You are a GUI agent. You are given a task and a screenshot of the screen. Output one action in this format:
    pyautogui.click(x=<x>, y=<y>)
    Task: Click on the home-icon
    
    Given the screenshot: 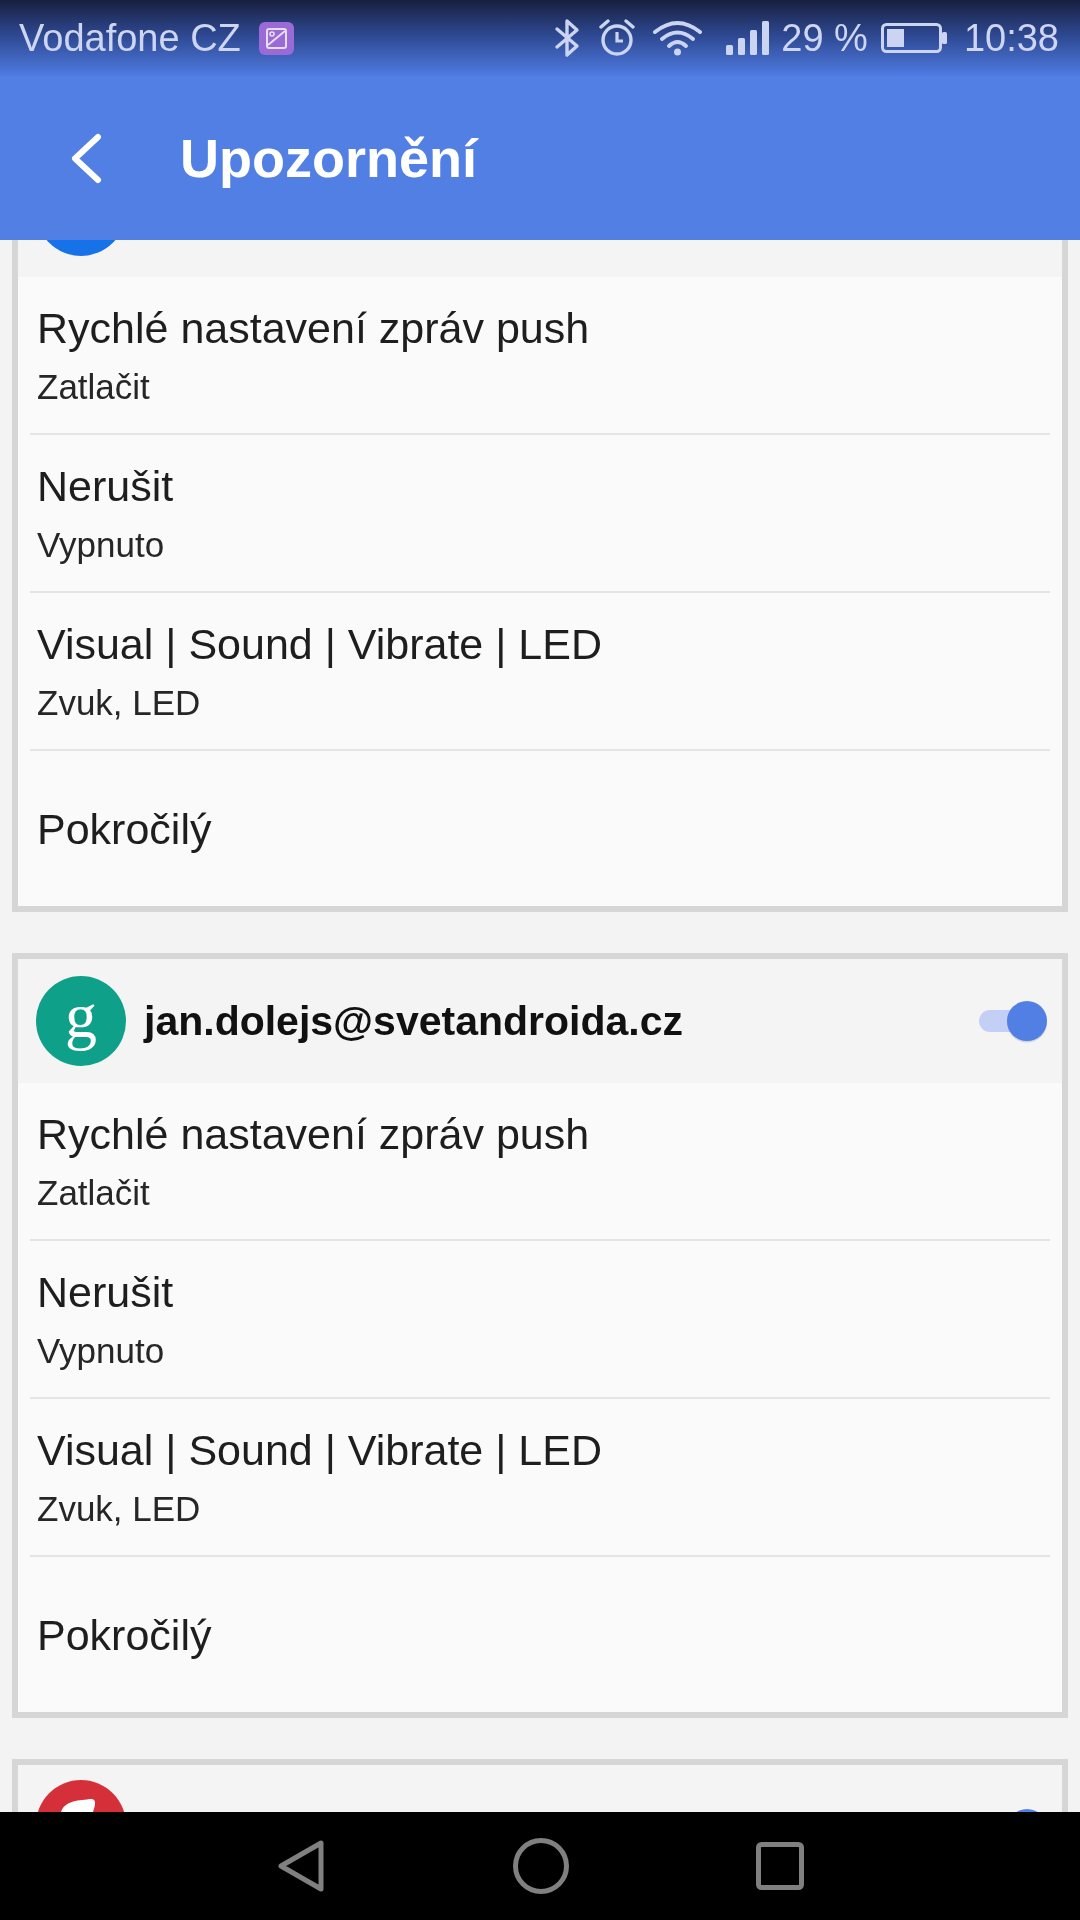 What is the action you would take?
    pyautogui.click(x=541, y=1866)
    